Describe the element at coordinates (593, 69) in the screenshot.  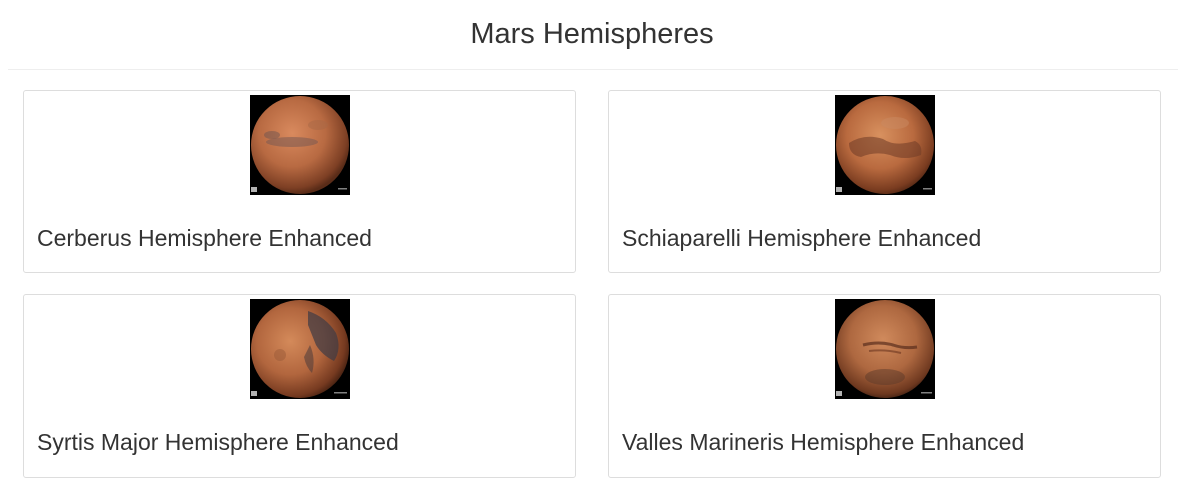
I see `title-divider` at that location.